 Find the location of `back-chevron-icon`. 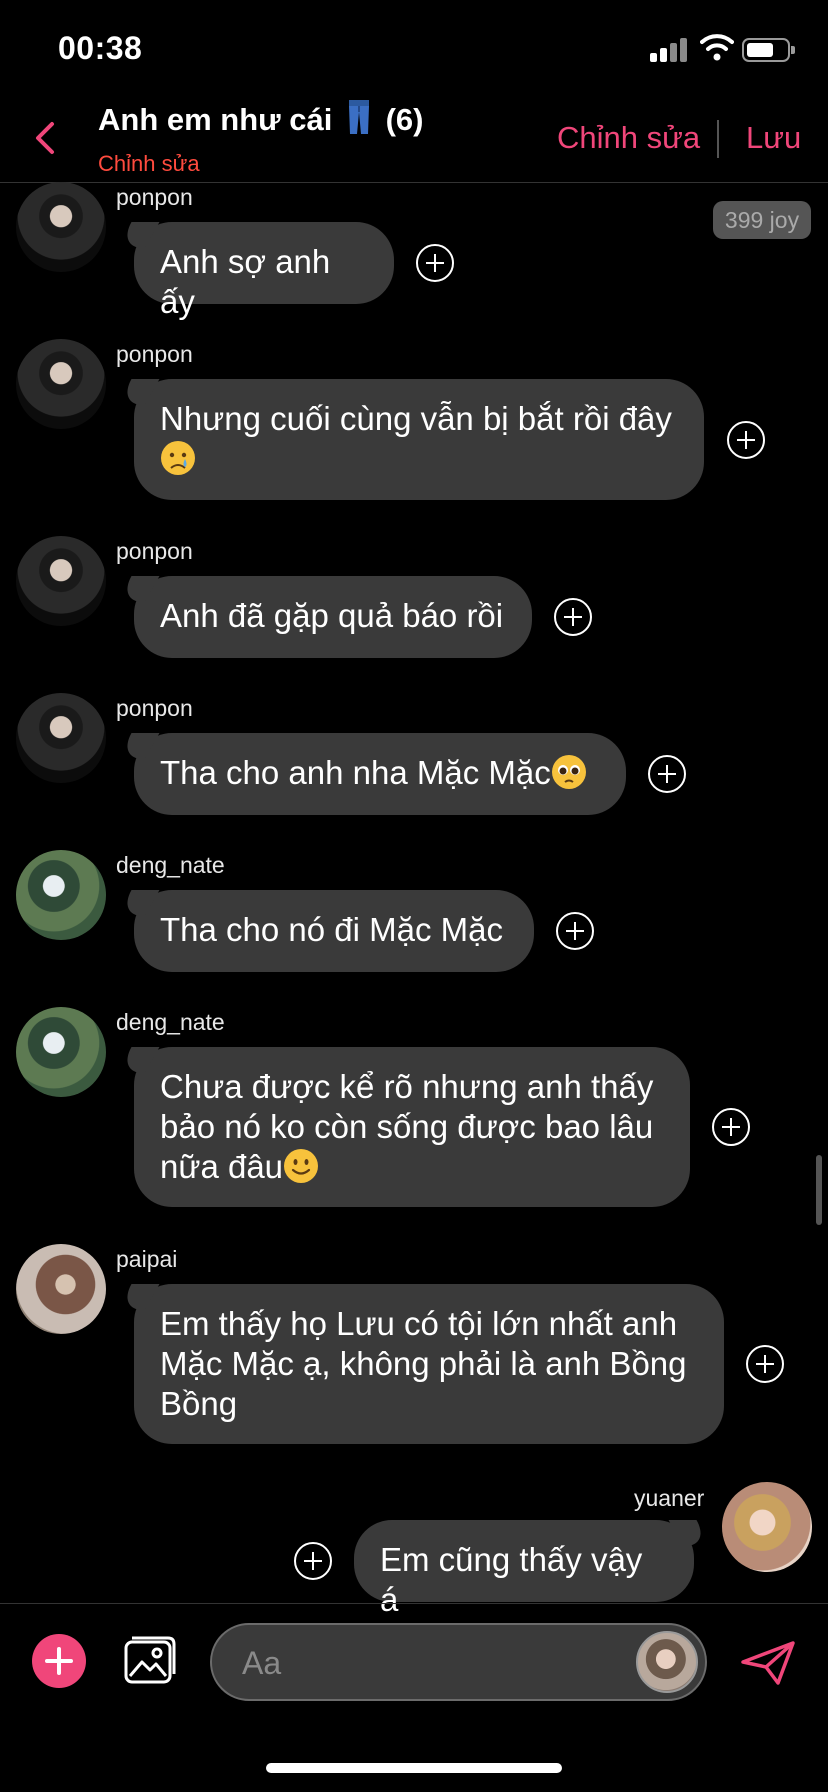

back-chevron-icon is located at coordinates (45, 138).